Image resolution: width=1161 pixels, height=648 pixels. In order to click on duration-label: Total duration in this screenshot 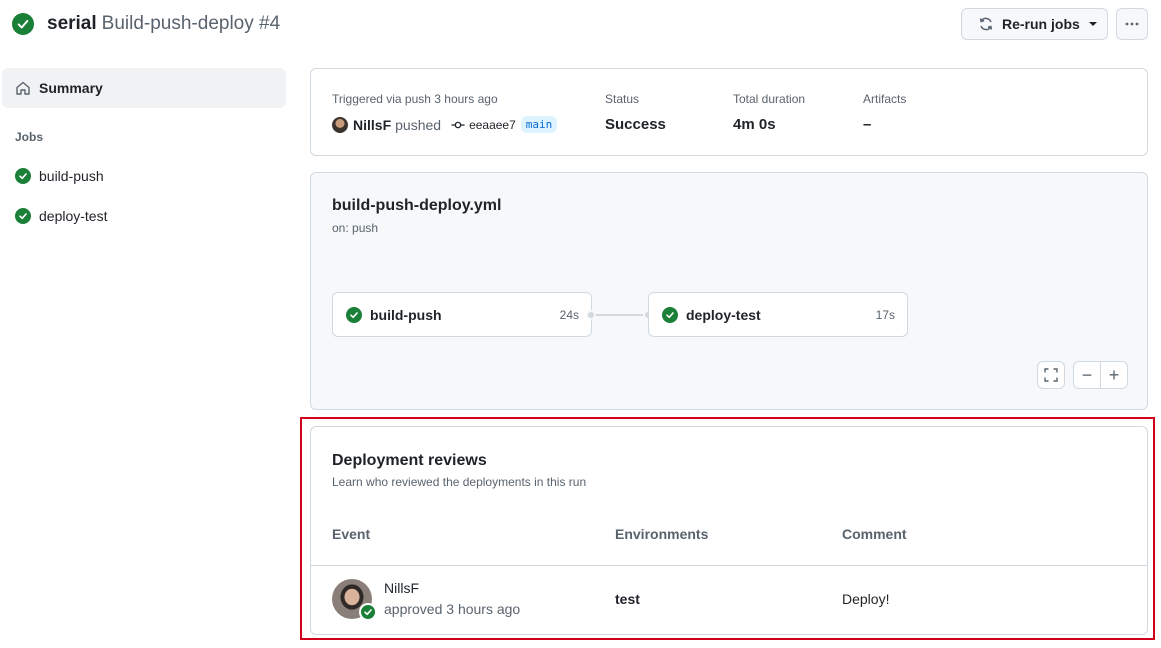, I will do `click(769, 99)`.